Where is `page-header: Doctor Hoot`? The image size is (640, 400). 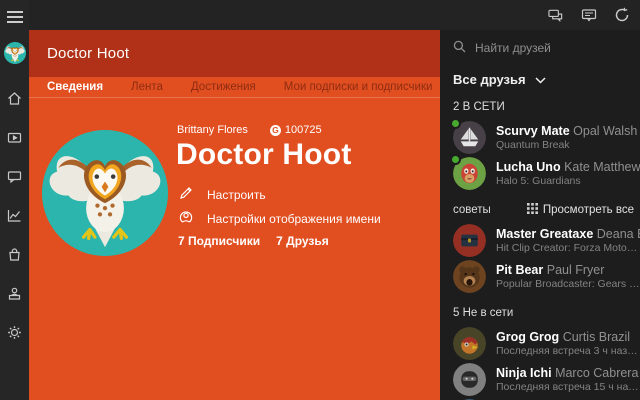
page-header: Doctor Hoot is located at coordinates (234, 53).